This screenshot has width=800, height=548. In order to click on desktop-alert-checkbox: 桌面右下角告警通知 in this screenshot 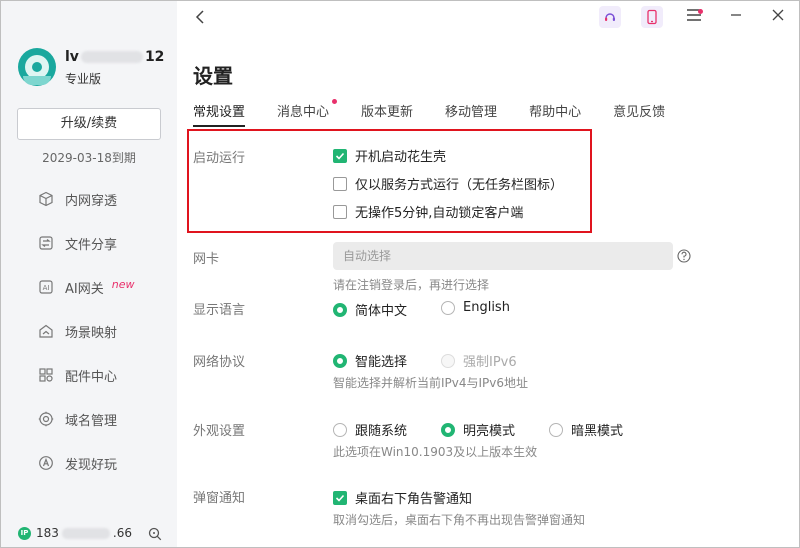, I will do `click(402, 497)`.